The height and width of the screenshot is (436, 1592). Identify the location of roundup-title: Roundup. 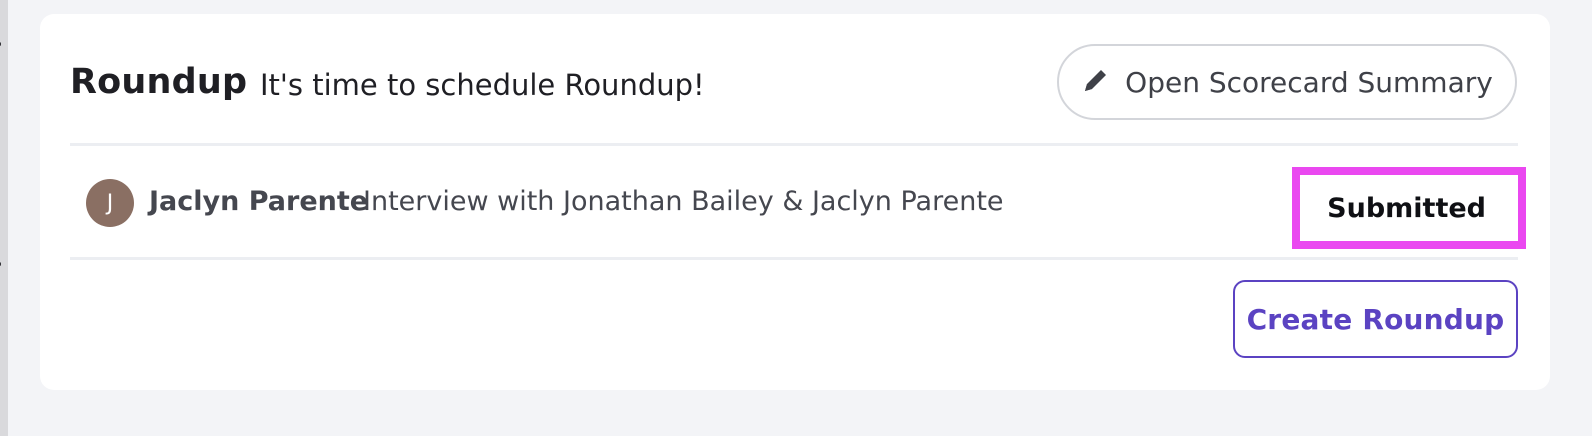
(159, 82).